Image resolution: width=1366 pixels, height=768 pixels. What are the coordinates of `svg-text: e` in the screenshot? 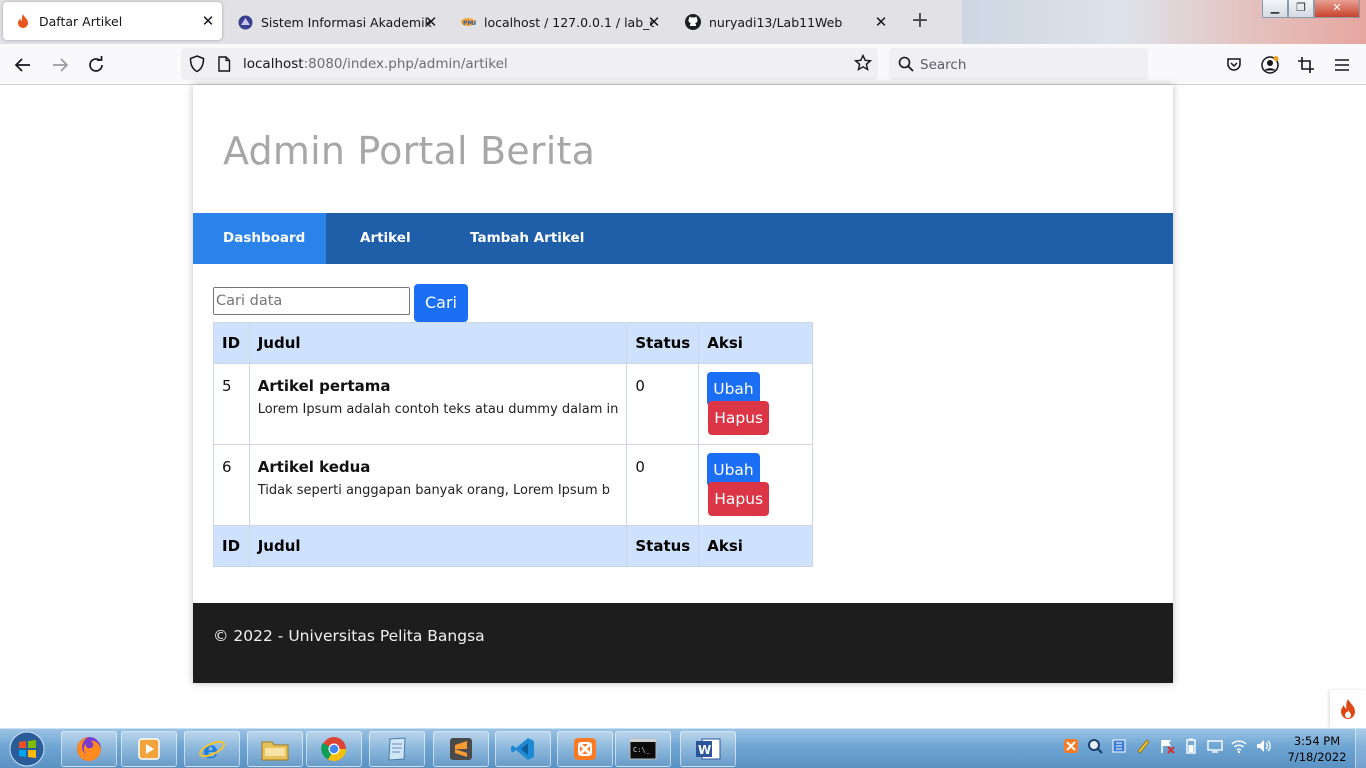 It's located at (210, 749).